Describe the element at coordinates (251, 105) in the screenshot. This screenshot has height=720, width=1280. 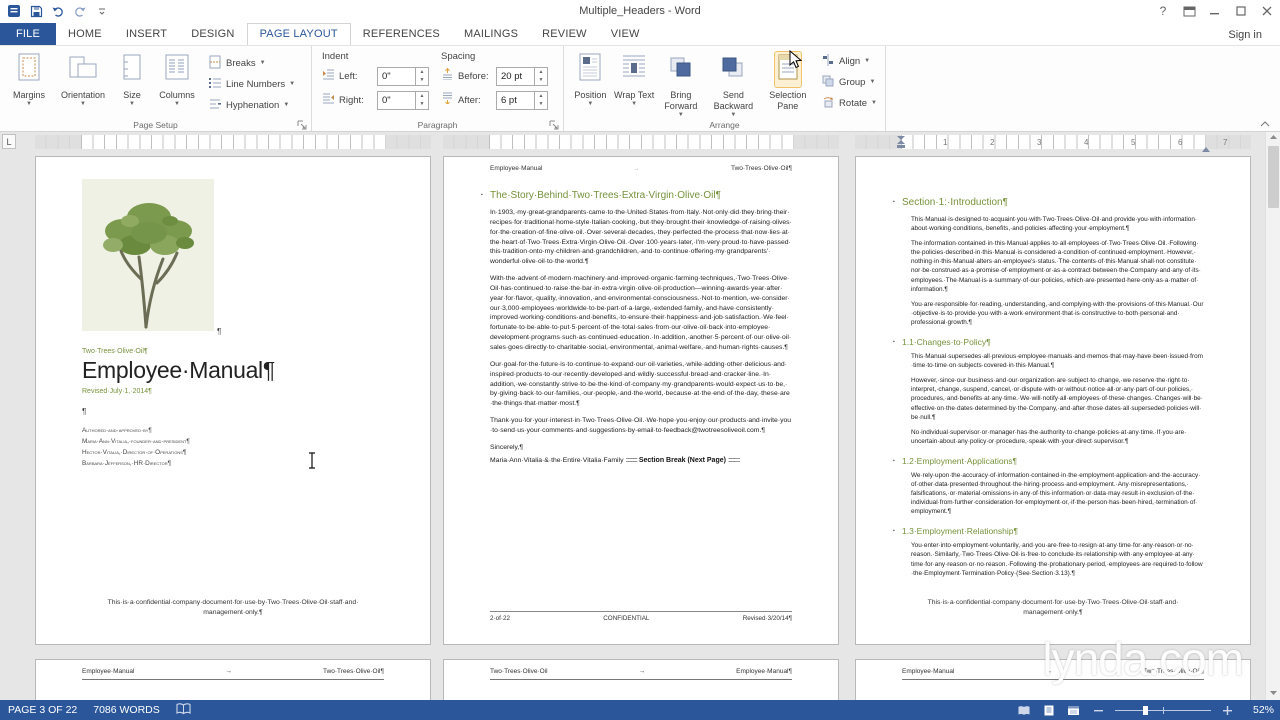
I see `hyphenation-button: Hyphenation ▼` at that location.